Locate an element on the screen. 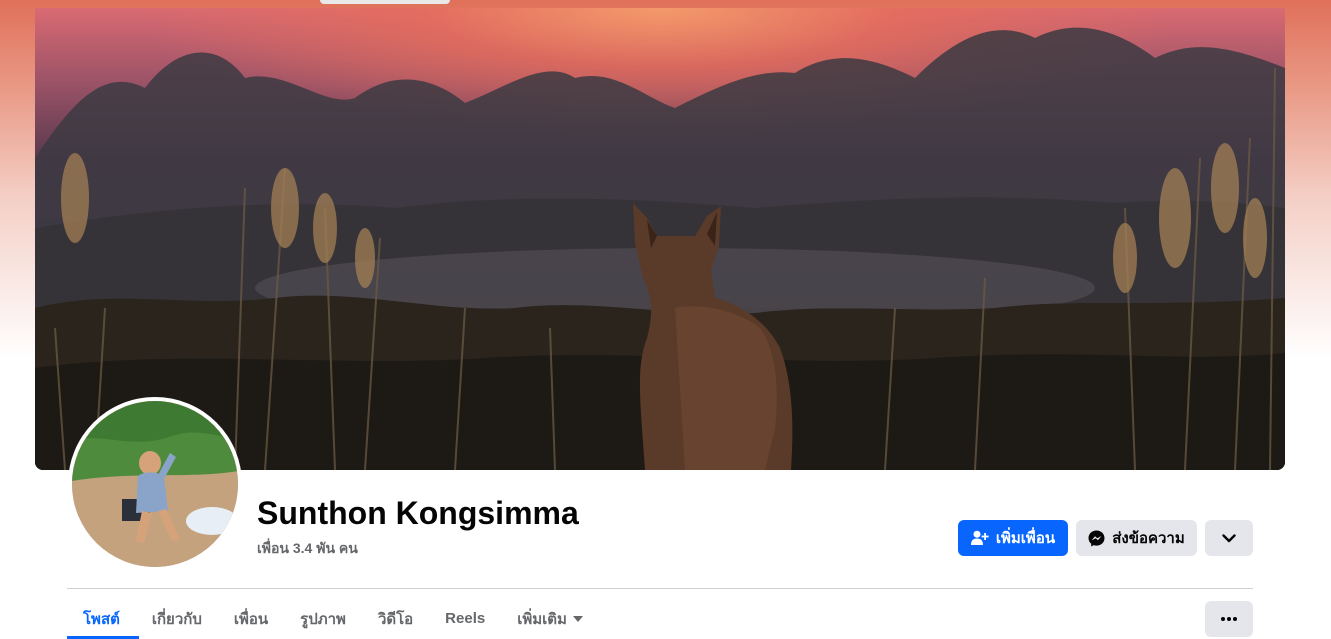  tabs-overflow-button is located at coordinates (1229, 619).